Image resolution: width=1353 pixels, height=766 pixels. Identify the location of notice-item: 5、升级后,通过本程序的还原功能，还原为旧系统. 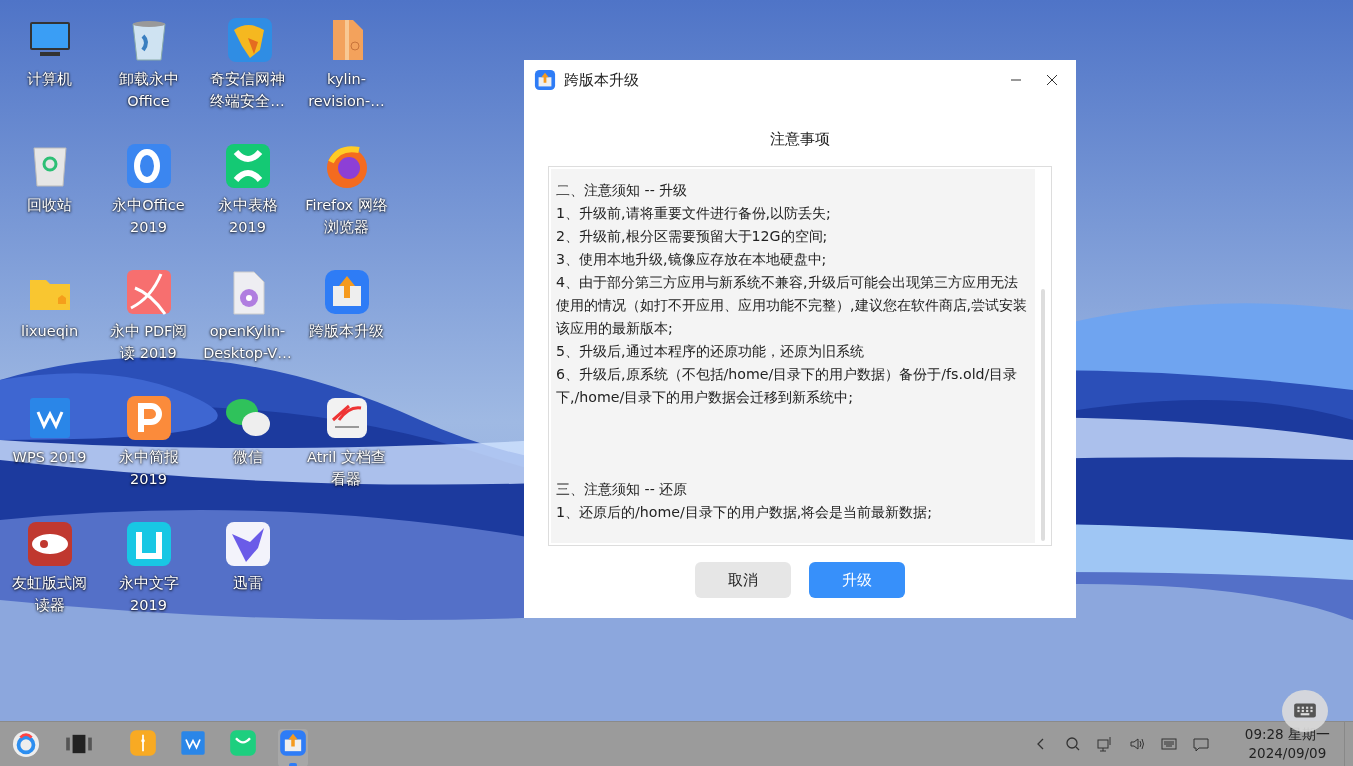
(710, 351).